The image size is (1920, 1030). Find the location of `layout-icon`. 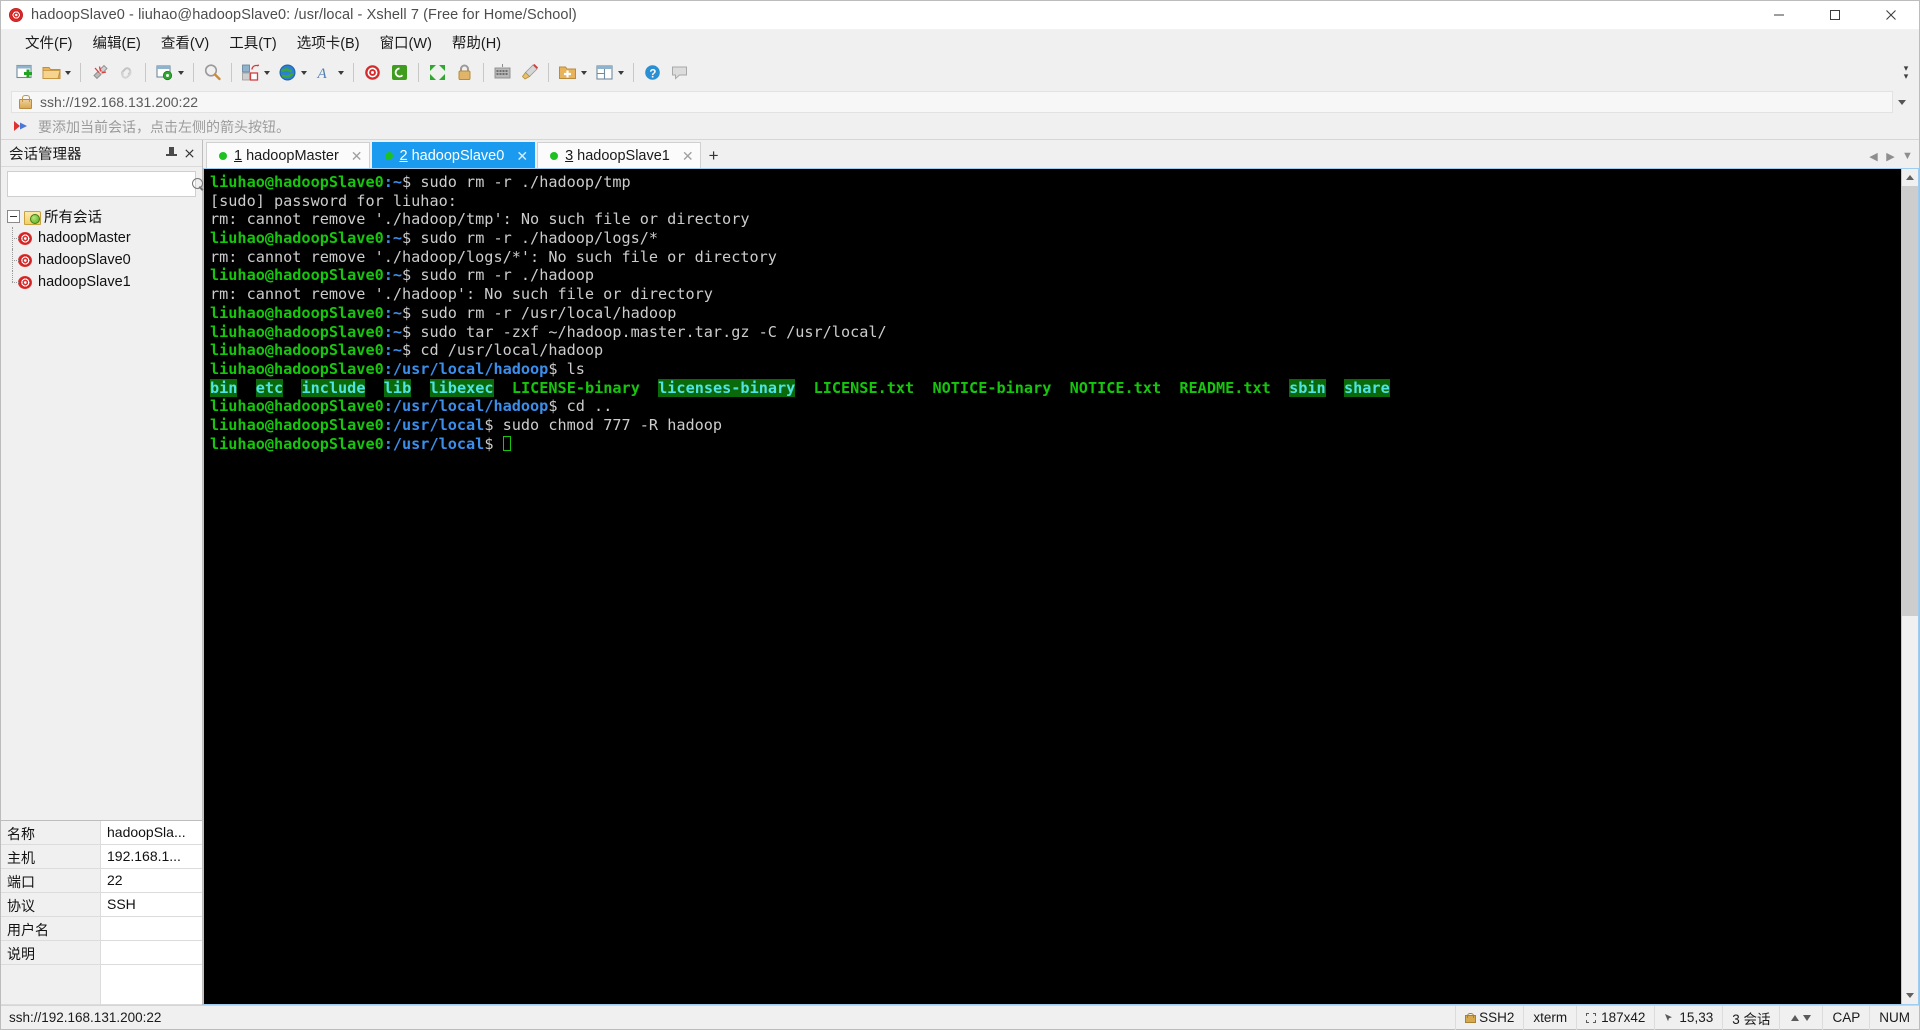

layout-icon is located at coordinates (251, 72).